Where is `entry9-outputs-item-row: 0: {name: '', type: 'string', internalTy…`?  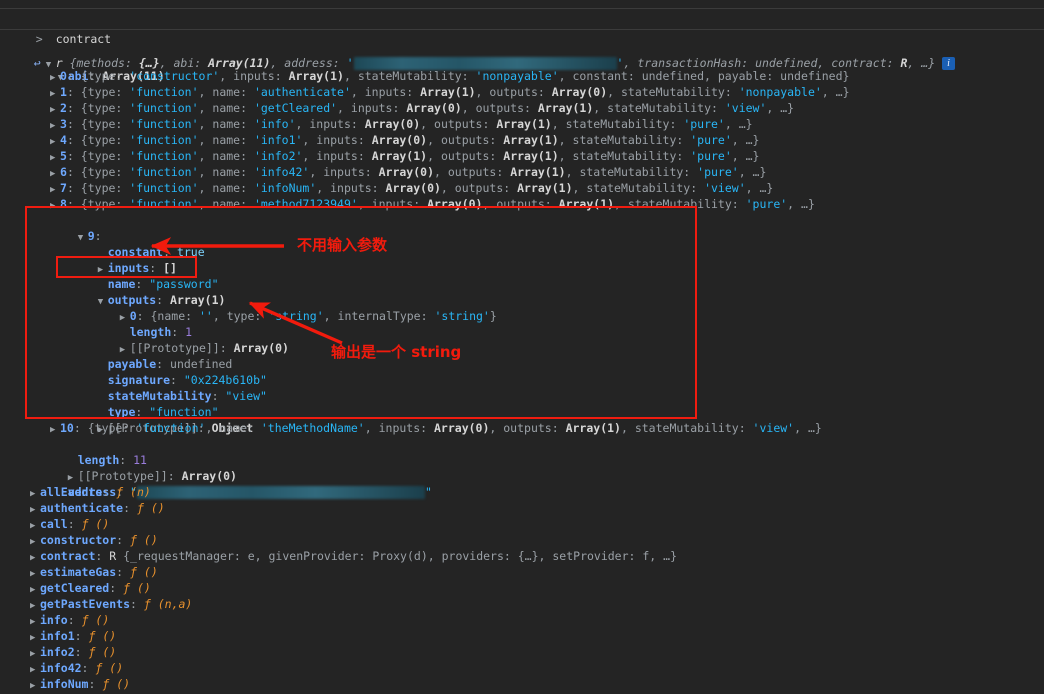
entry9-outputs-item-row: 0: {name: '', type: 'string', internalTy… is located at coordinates (522, 307).